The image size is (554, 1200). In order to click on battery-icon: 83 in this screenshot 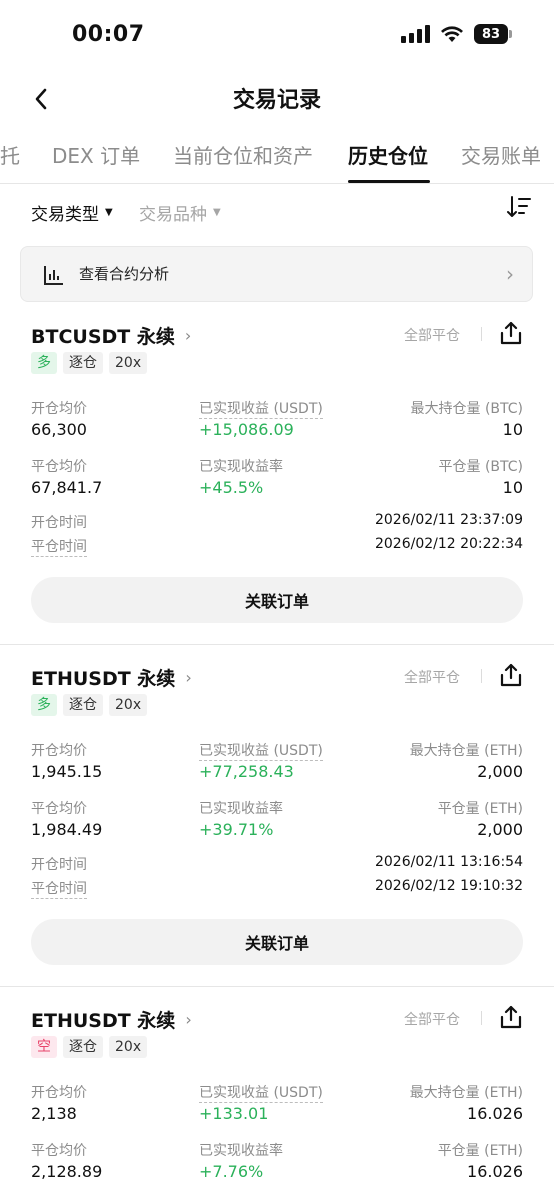, I will do `click(493, 34)`.